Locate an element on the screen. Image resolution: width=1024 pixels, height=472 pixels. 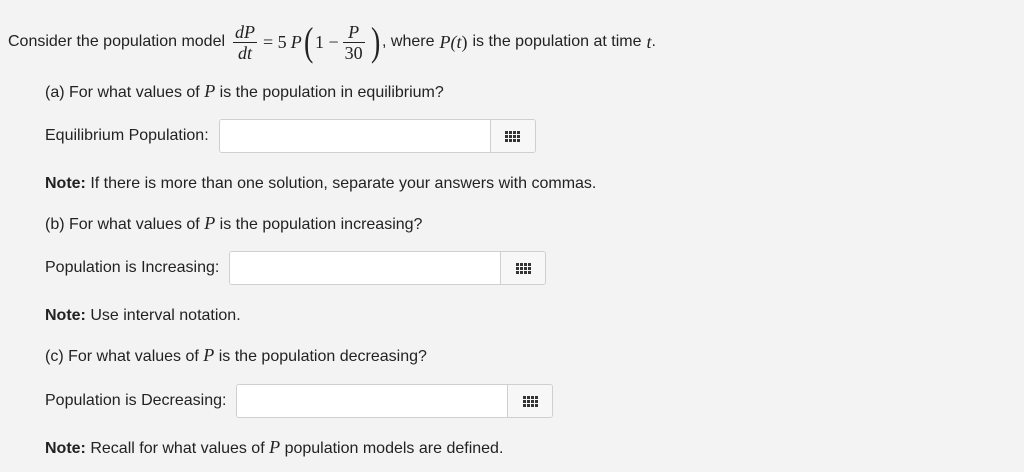
close-parenthesis: ) is located at coordinates (375, 41).